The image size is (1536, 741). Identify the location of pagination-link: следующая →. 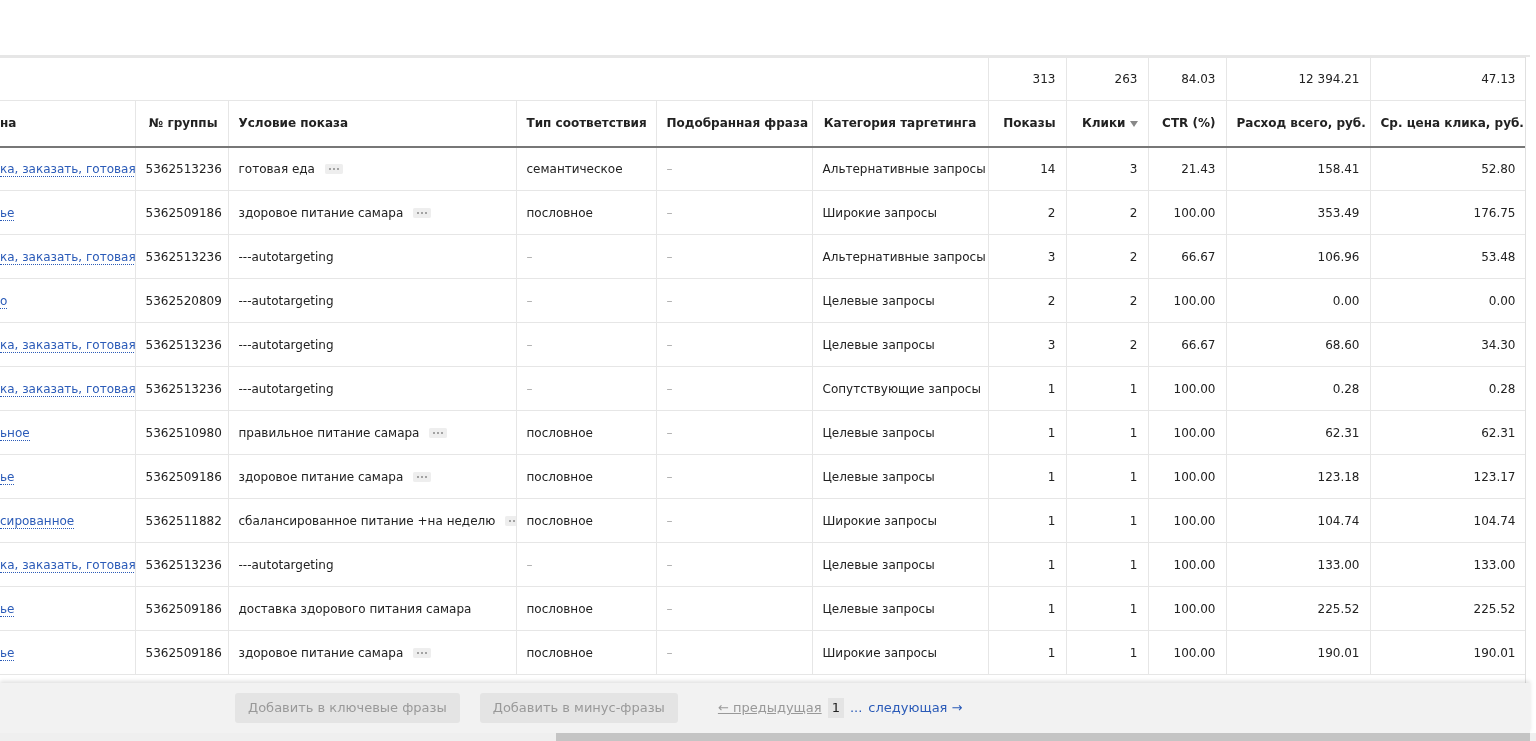
(915, 708).